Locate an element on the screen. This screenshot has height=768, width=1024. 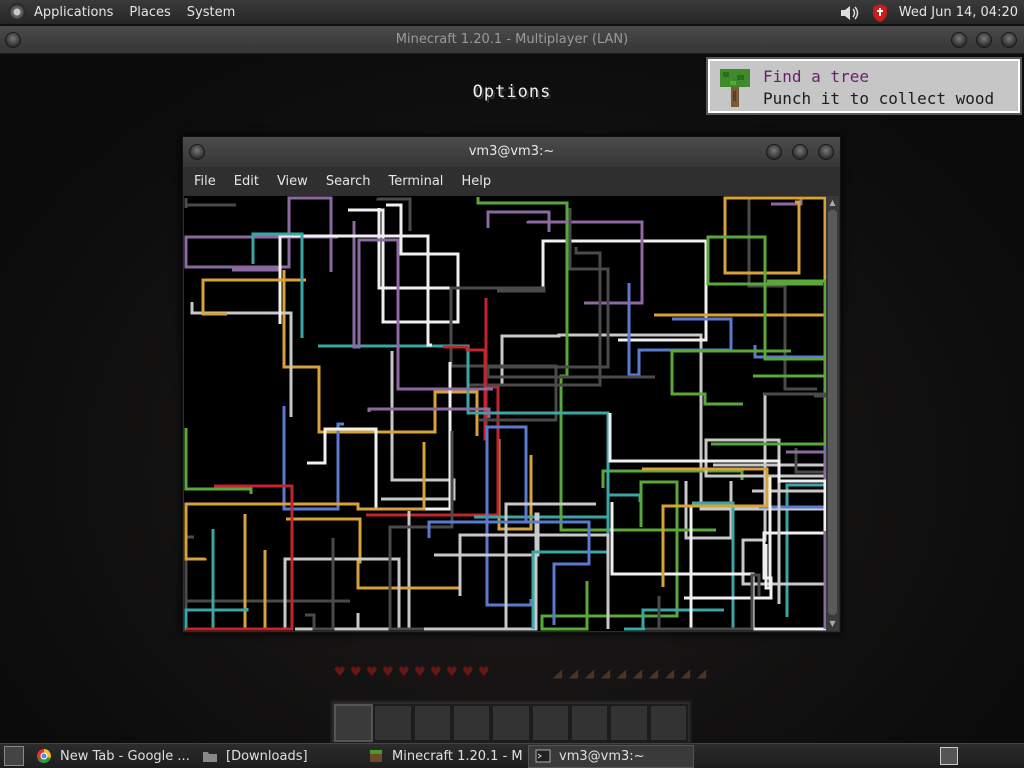
task-terminal: vm3@vm3:~ is located at coordinates (611, 756).